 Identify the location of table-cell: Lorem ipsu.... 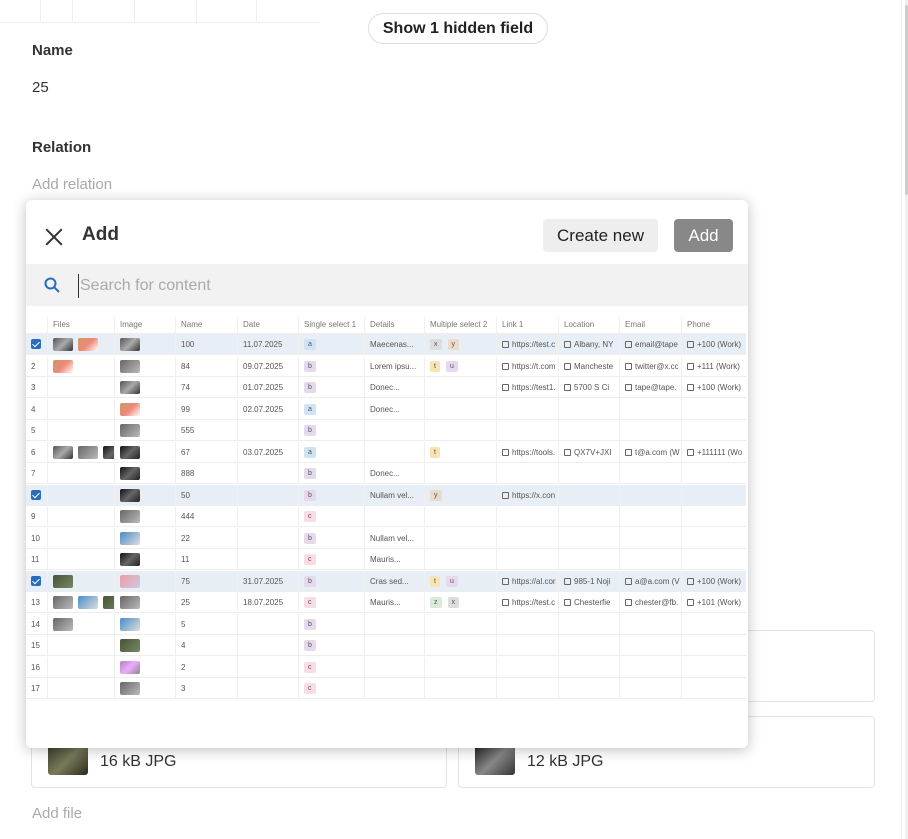
(395, 366).